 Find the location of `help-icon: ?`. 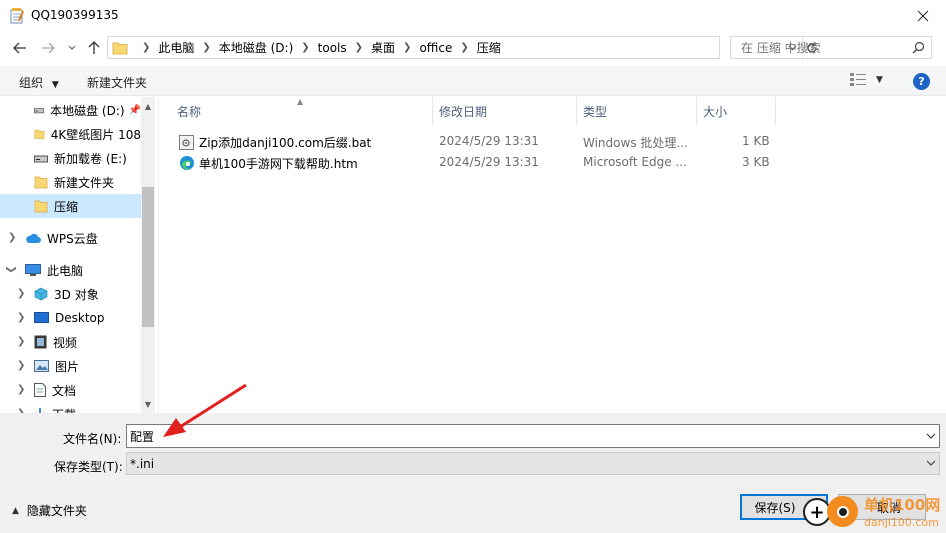

help-icon: ? is located at coordinates (921, 81).